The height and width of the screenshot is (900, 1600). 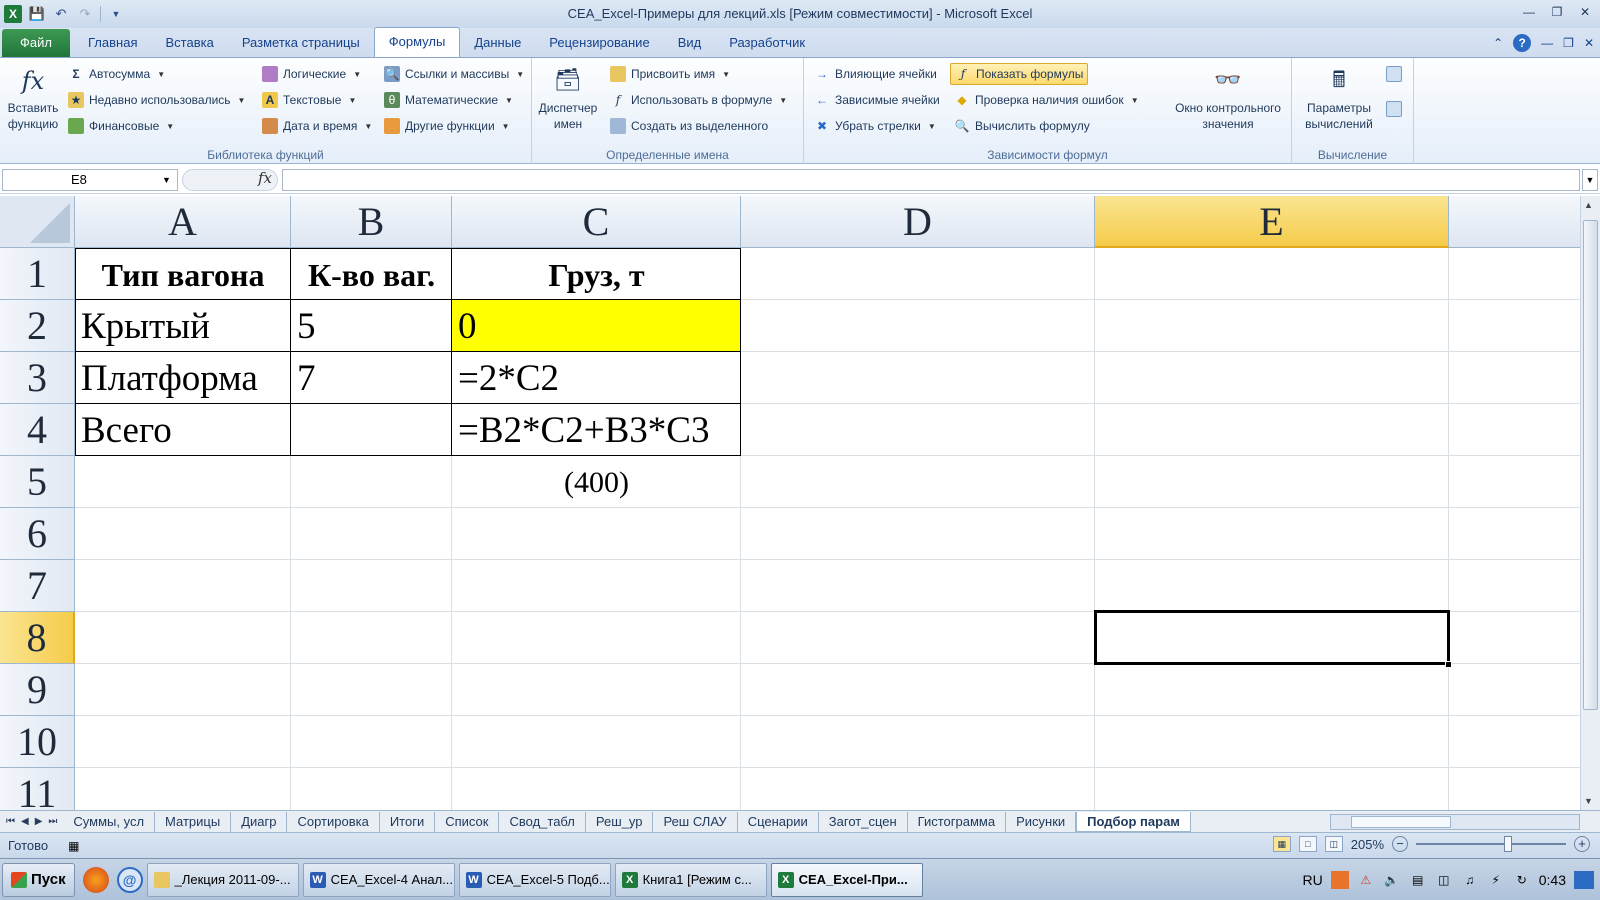 I want to click on sheet-tab: Диагр, so click(x=259, y=821).